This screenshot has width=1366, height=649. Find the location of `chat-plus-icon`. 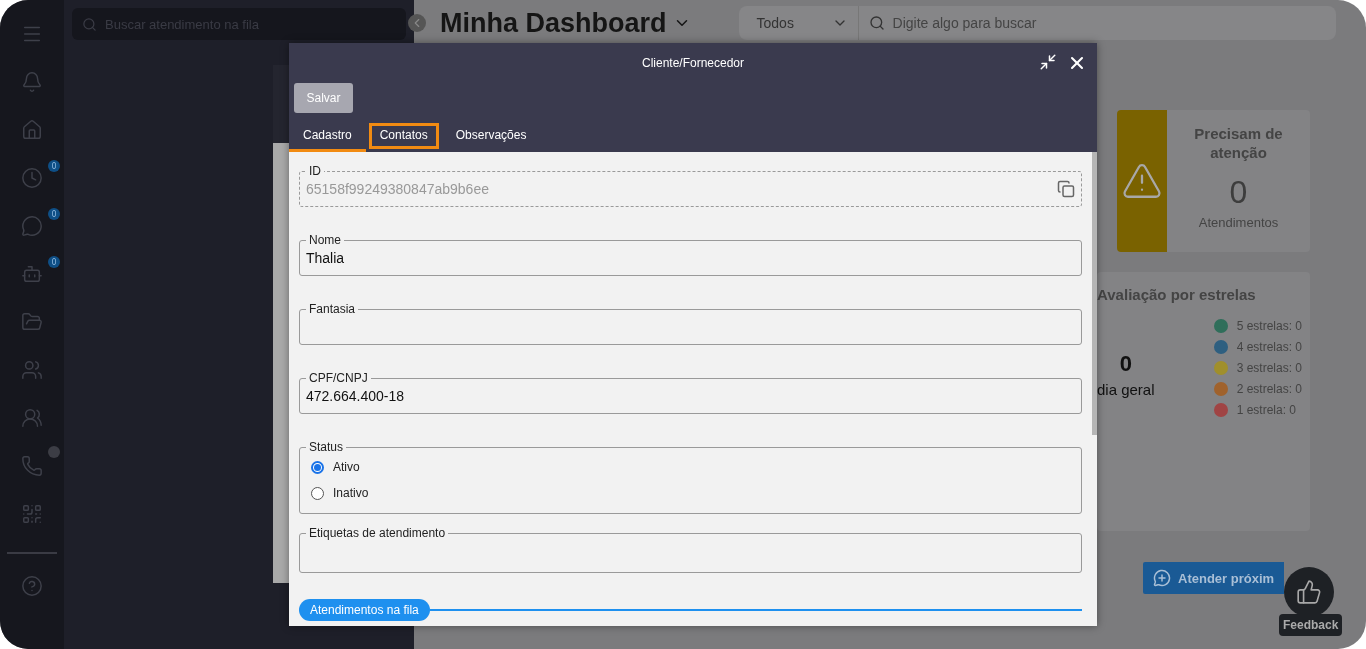

chat-plus-icon is located at coordinates (1162, 578).